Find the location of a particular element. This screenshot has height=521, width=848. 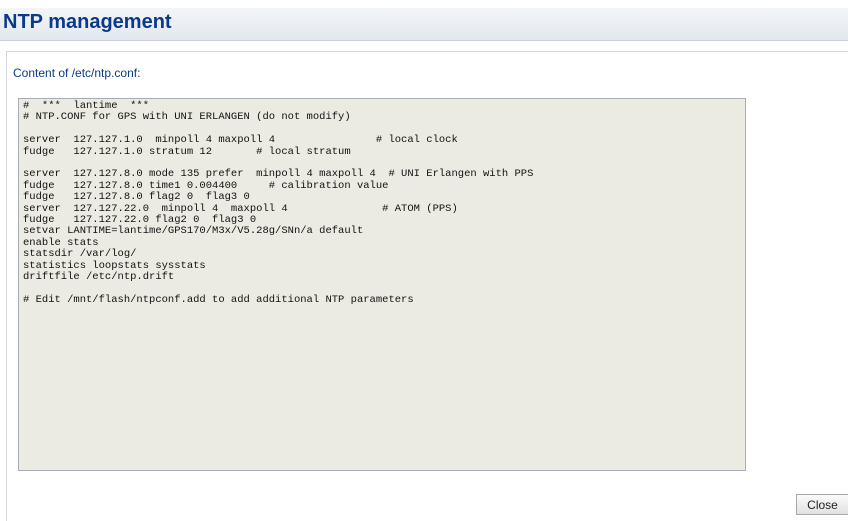

close-button: Close is located at coordinates (822, 504).